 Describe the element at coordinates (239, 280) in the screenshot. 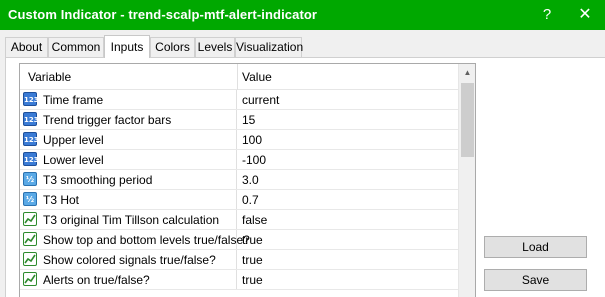

I see `table-row: Alerts on true/false? true` at that location.